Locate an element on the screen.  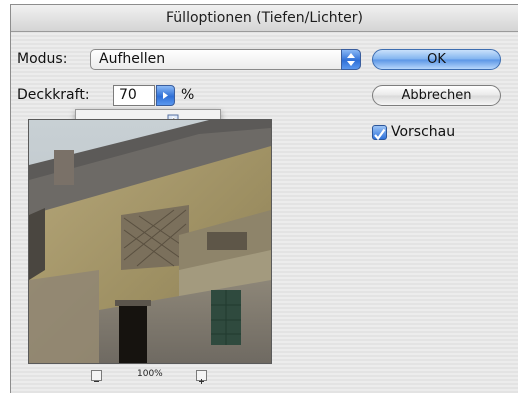
opacity-value: 70 is located at coordinates (128, 95).